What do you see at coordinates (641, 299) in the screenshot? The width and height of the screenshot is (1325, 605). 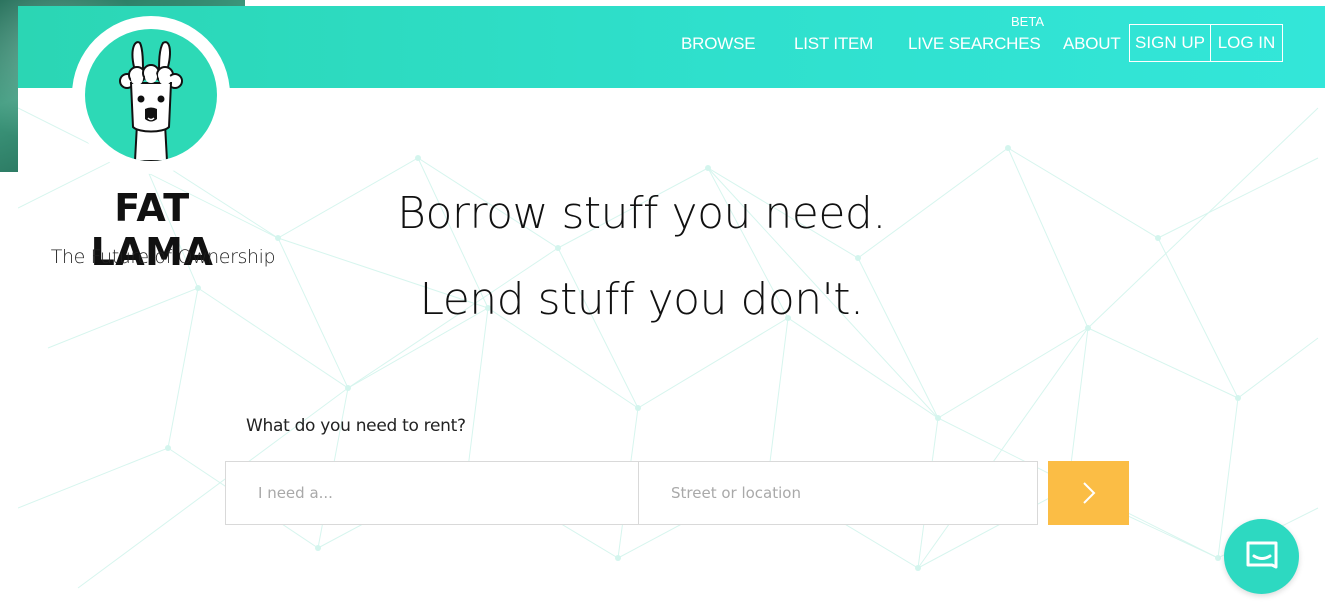 I see `hero-heading-line-2: Lend stuff you don't.` at bounding box center [641, 299].